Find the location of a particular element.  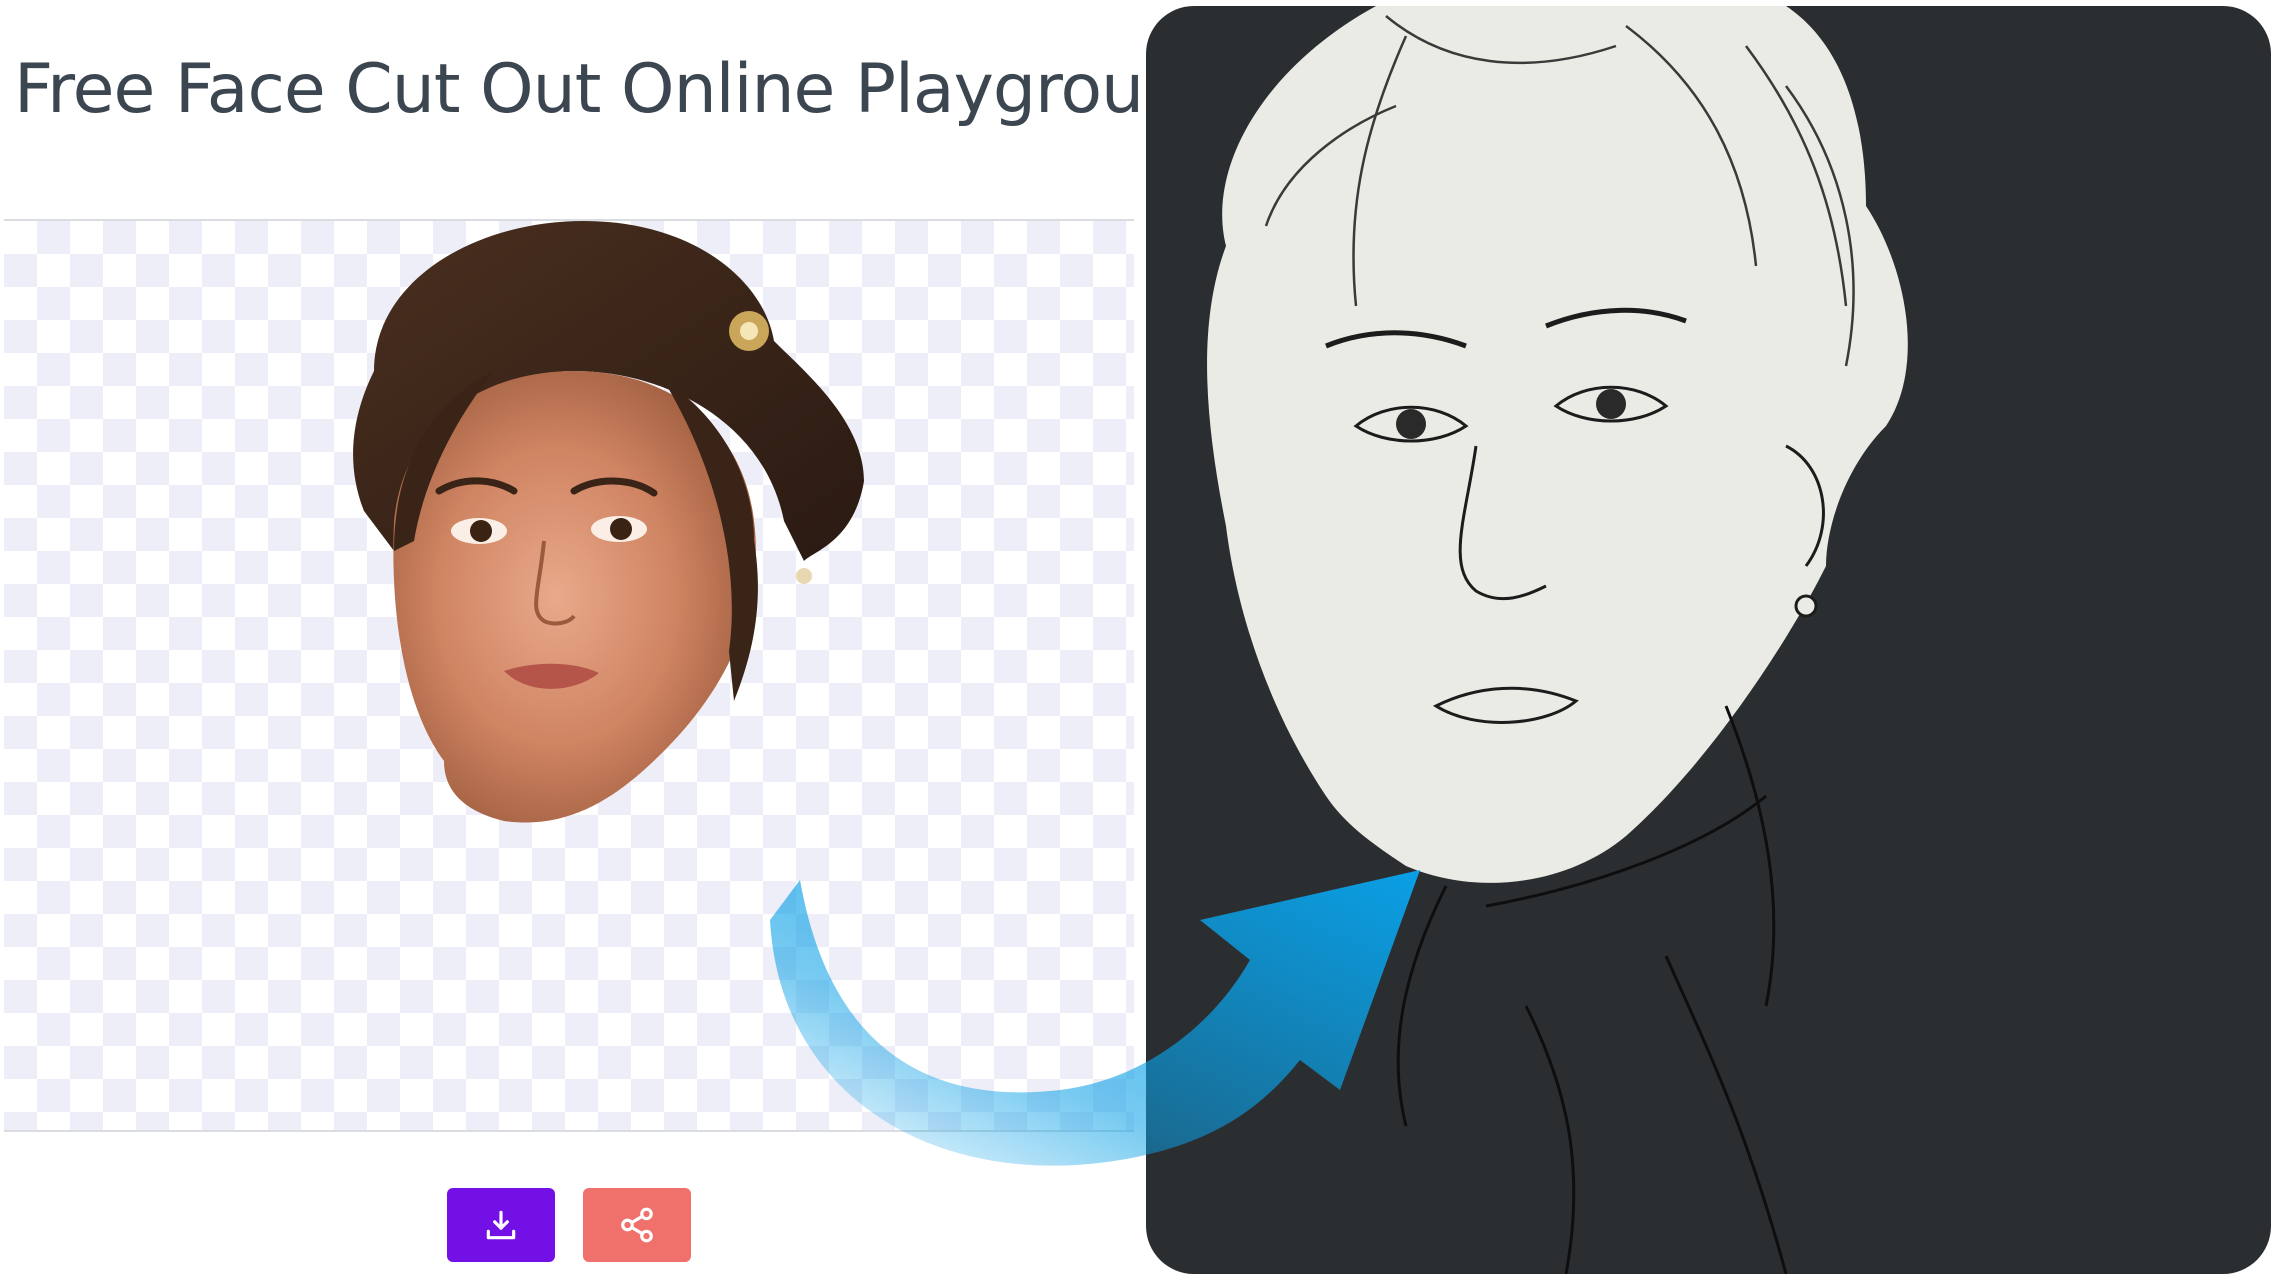

divider-bottom is located at coordinates (569, 1131).